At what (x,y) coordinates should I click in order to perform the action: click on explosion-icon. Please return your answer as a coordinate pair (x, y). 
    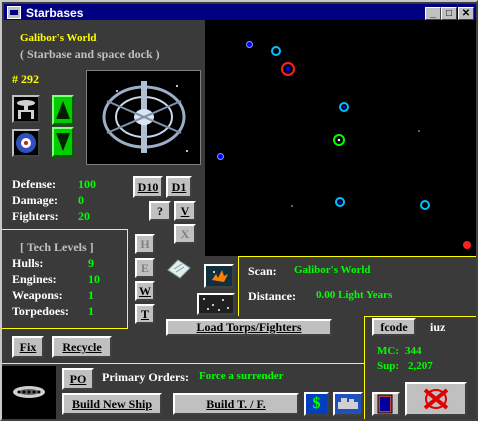
    Looking at the image, I should click on (219, 276).